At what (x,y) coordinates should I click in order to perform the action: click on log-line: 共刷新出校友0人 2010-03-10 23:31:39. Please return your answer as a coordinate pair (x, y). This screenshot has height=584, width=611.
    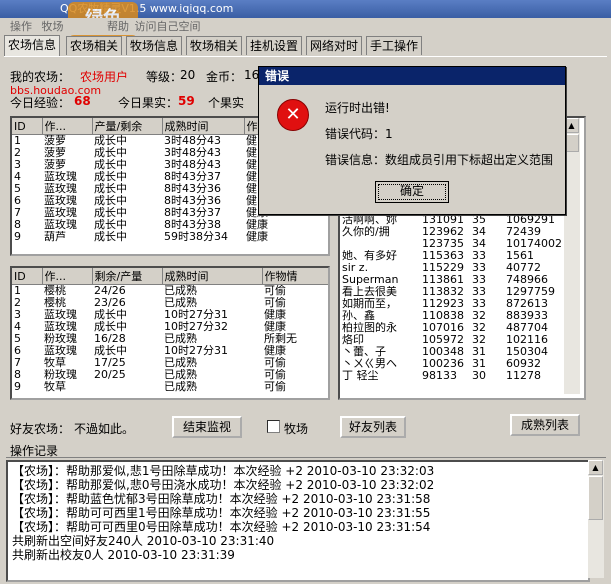
    Looking at the image, I should click on (123, 555).